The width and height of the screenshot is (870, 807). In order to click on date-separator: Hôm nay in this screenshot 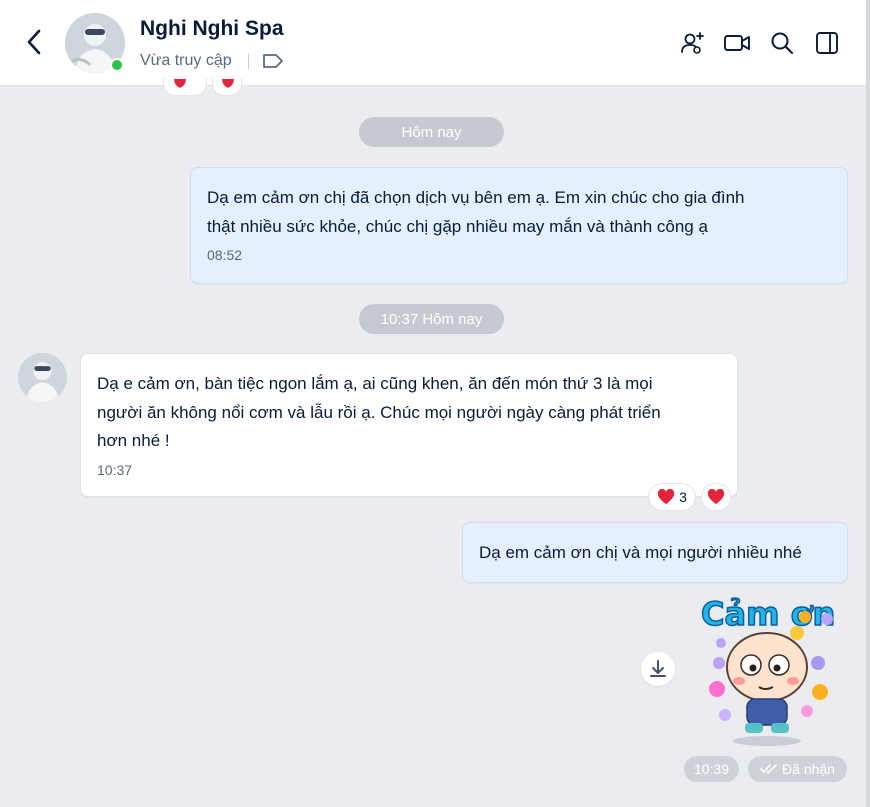, I will do `click(431, 132)`.